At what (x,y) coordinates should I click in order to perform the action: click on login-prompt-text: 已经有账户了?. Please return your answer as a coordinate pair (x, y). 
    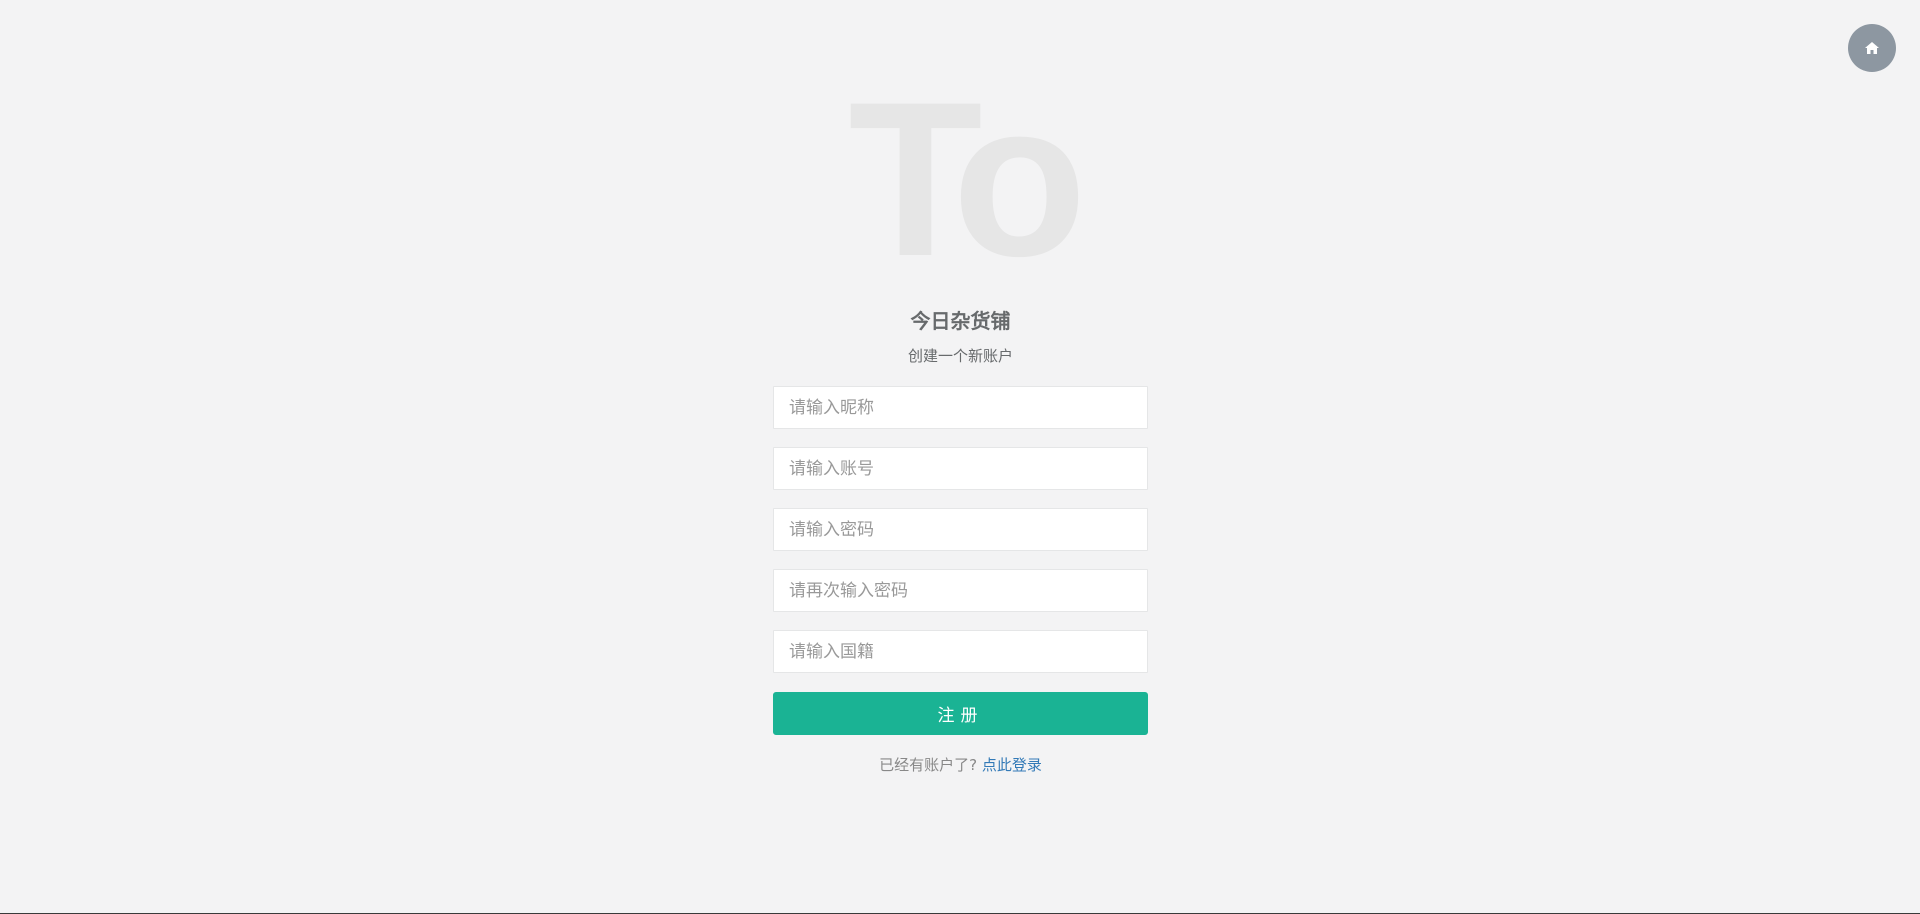
    Looking at the image, I should click on (928, 765).